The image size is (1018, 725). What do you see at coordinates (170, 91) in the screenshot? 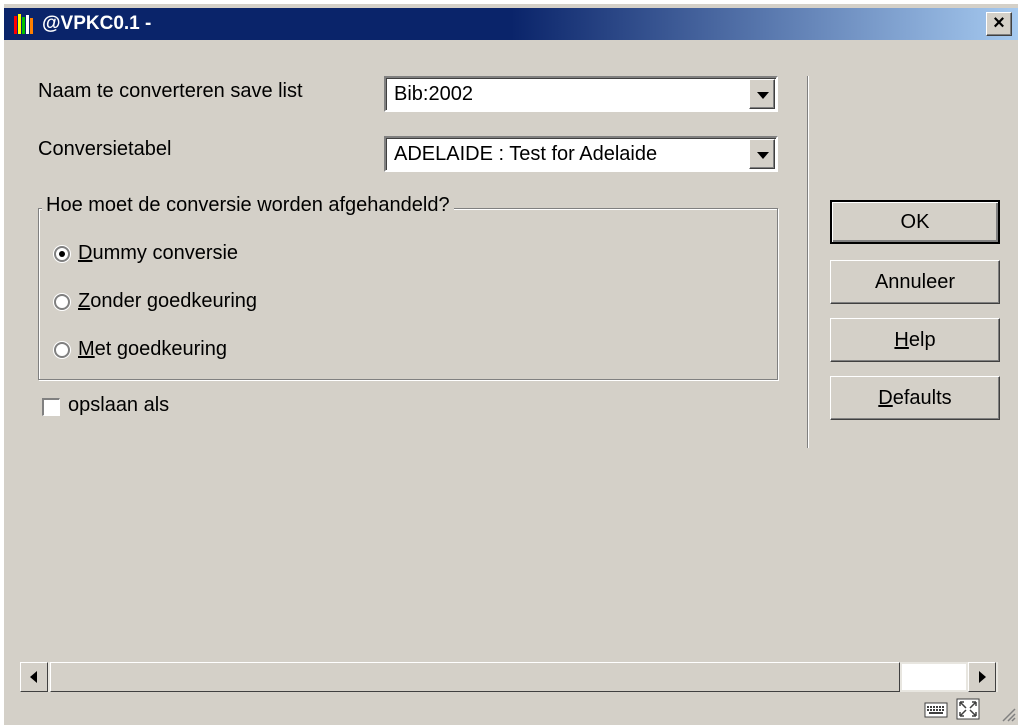
I see `savelist-label: Naam te converteren save list` at bounding box center [170, 91].